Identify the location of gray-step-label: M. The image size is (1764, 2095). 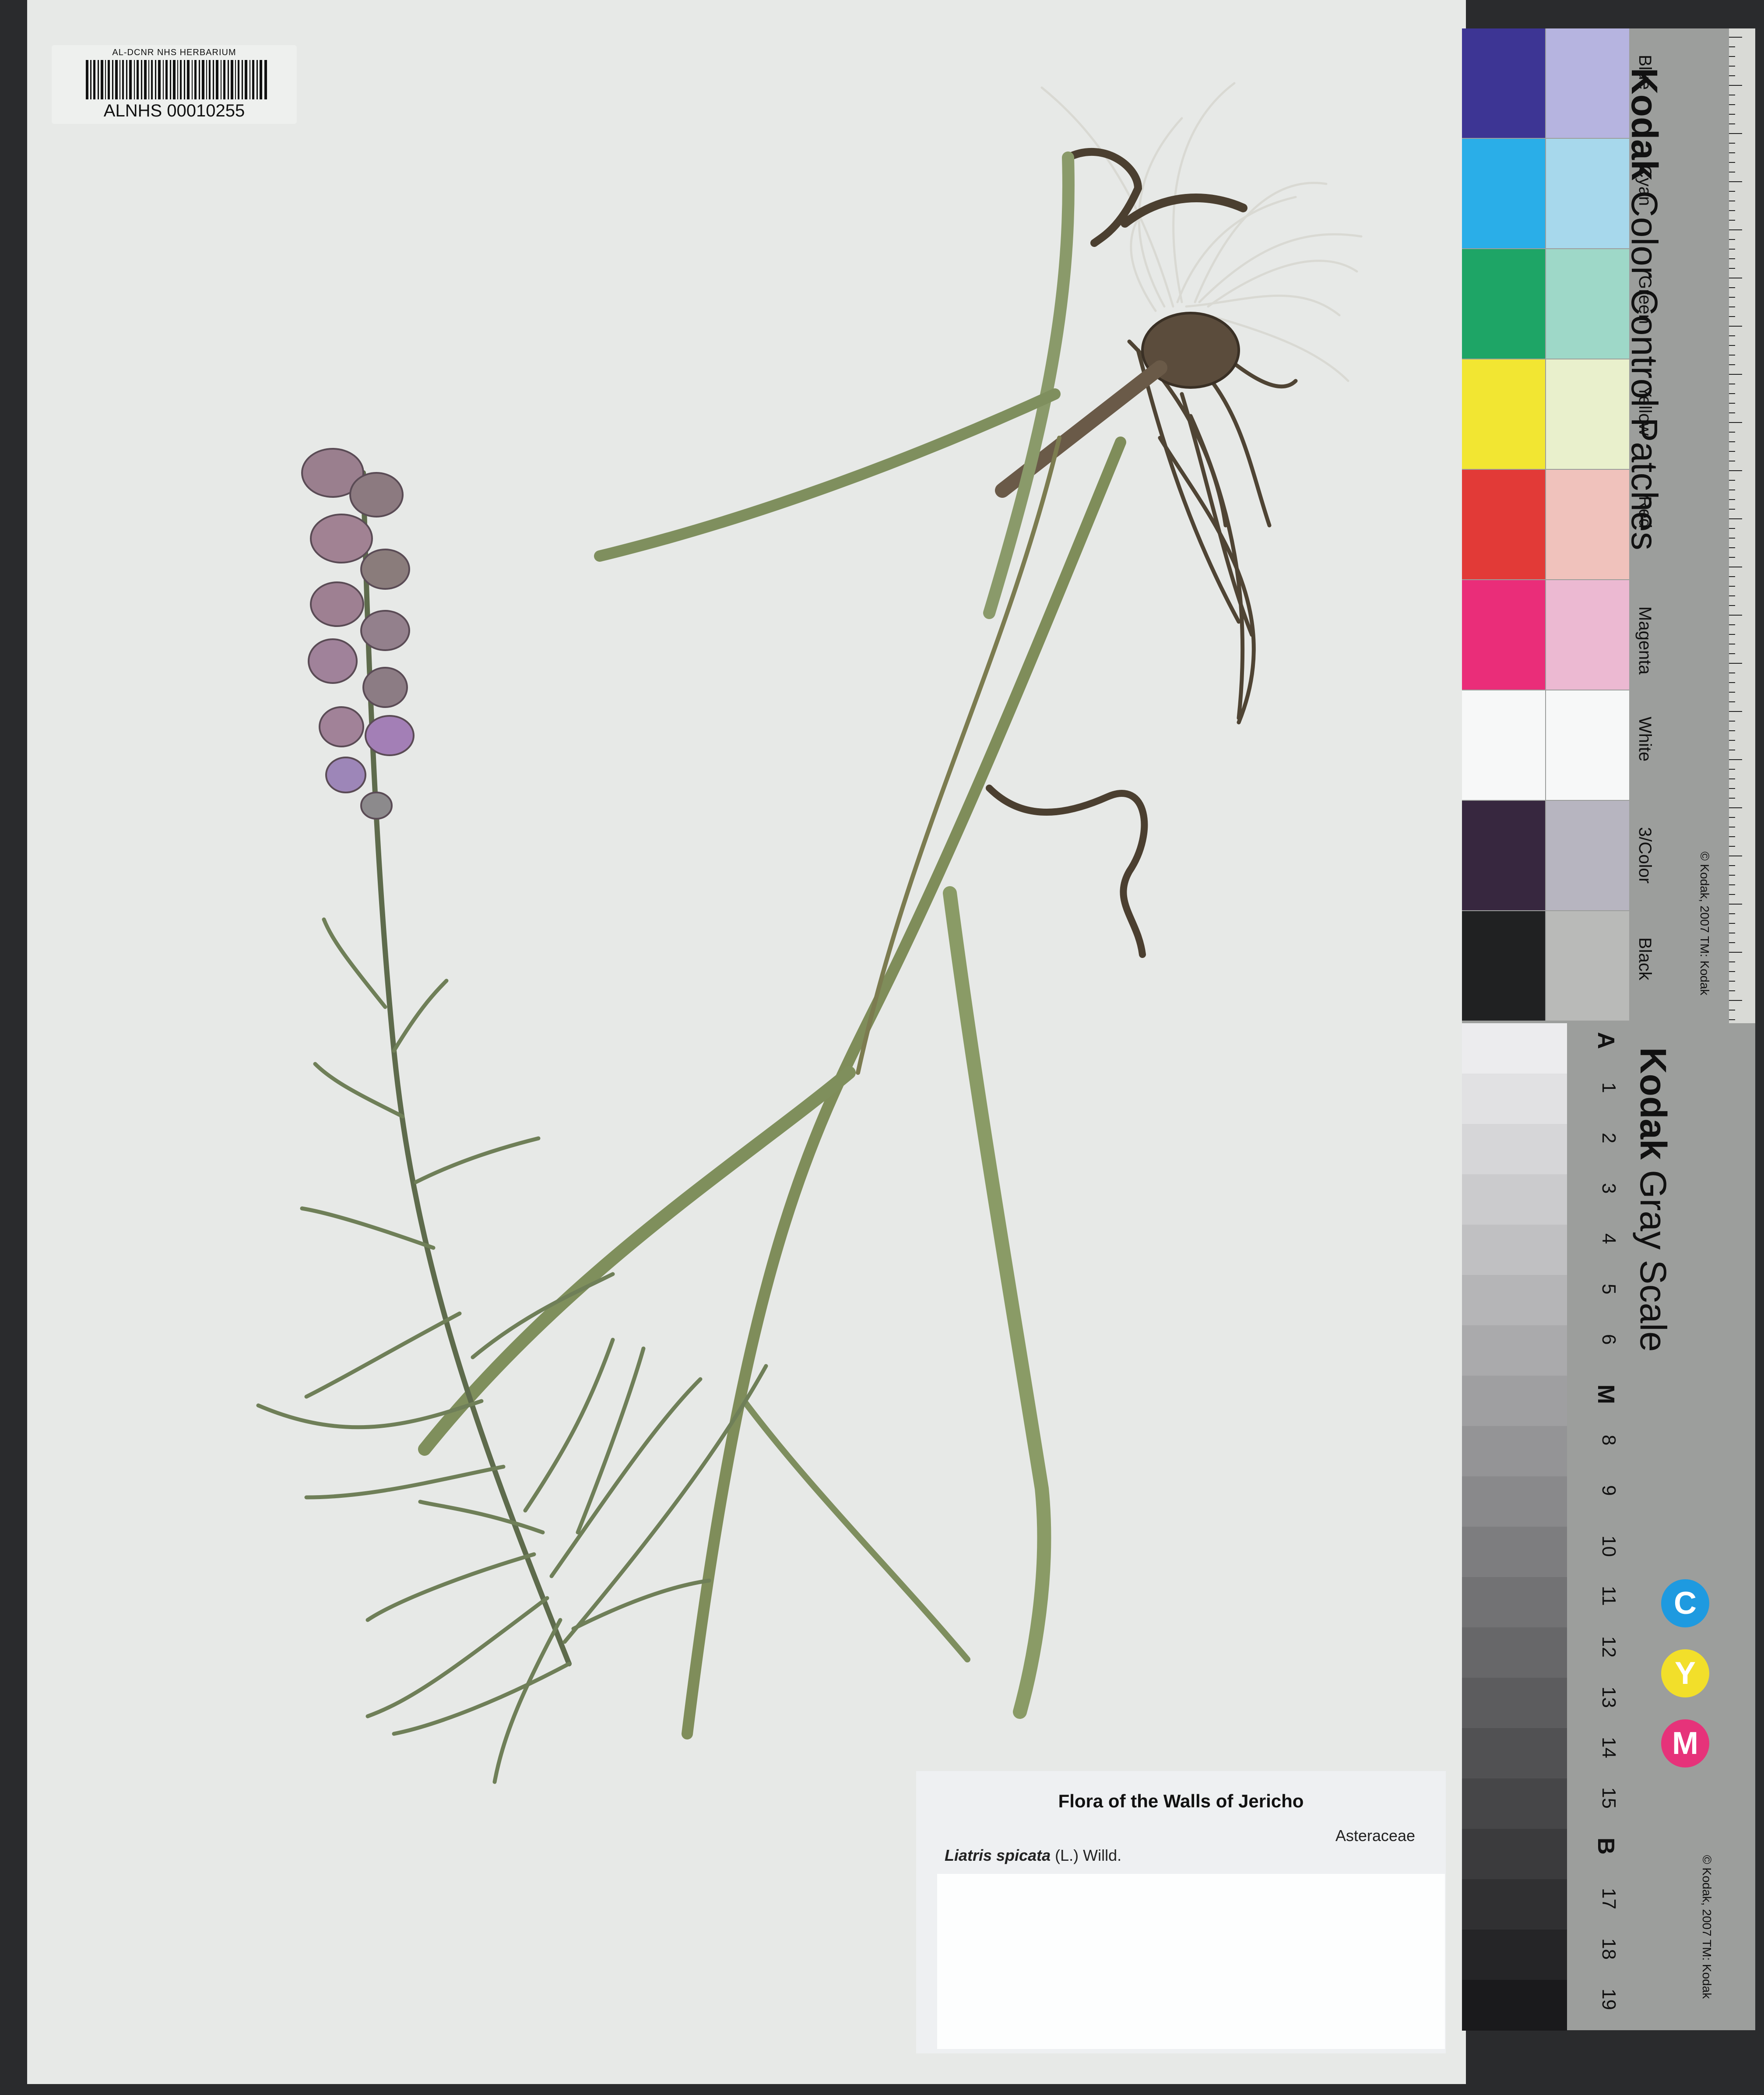
(1606, 1394).